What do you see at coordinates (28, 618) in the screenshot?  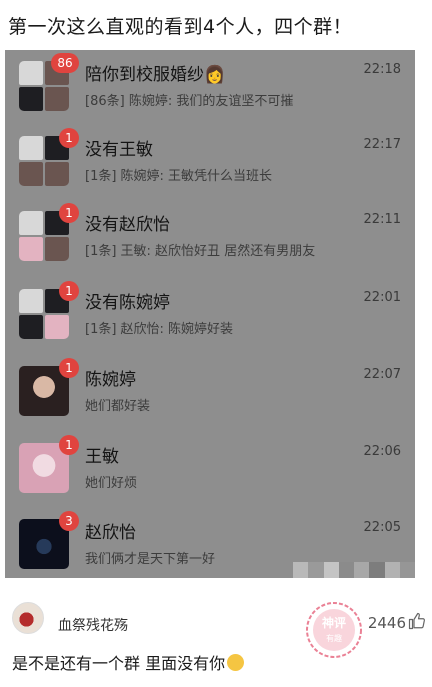 I see `commenter-avatar` at bounding box center [28, 618].